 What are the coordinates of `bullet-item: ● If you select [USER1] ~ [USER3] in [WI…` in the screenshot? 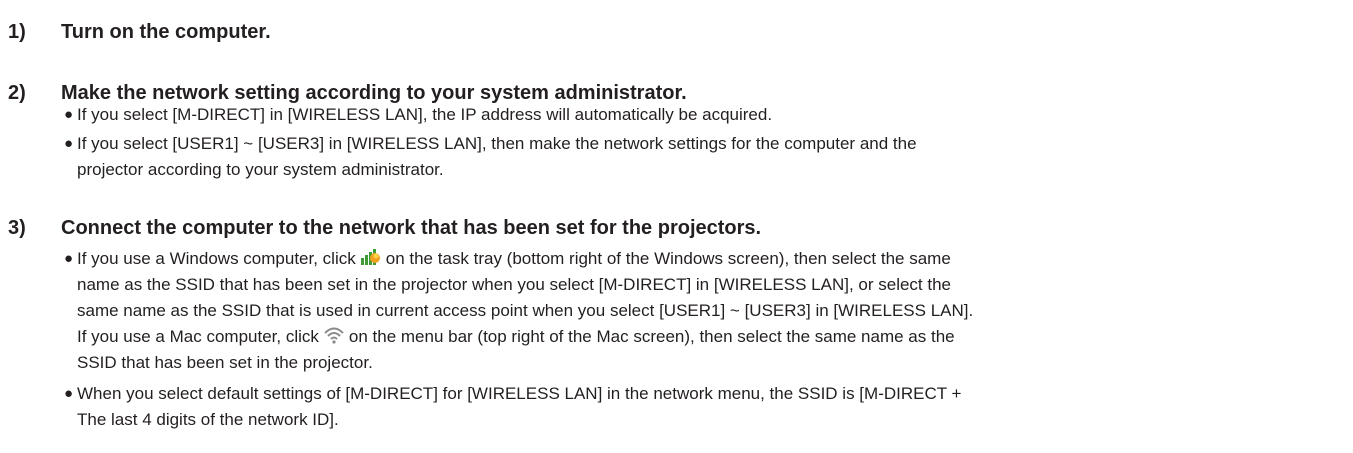 It's located at (704, 157).